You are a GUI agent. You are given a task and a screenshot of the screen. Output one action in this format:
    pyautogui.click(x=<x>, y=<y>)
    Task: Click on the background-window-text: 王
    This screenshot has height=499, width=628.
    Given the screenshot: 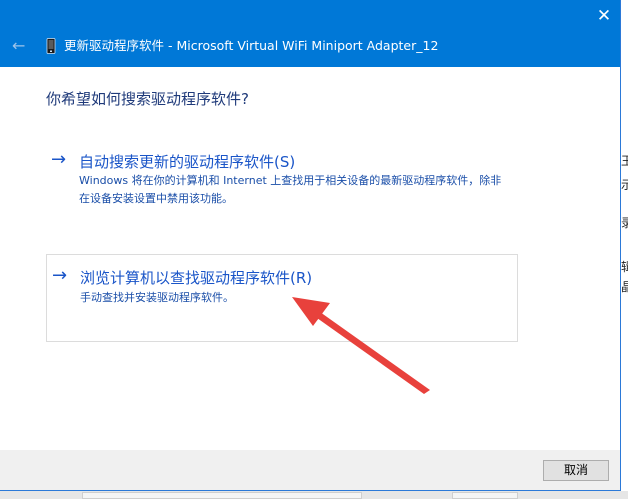 What is the action you would take?
    pyautogui.click(x=624, y=161)
    